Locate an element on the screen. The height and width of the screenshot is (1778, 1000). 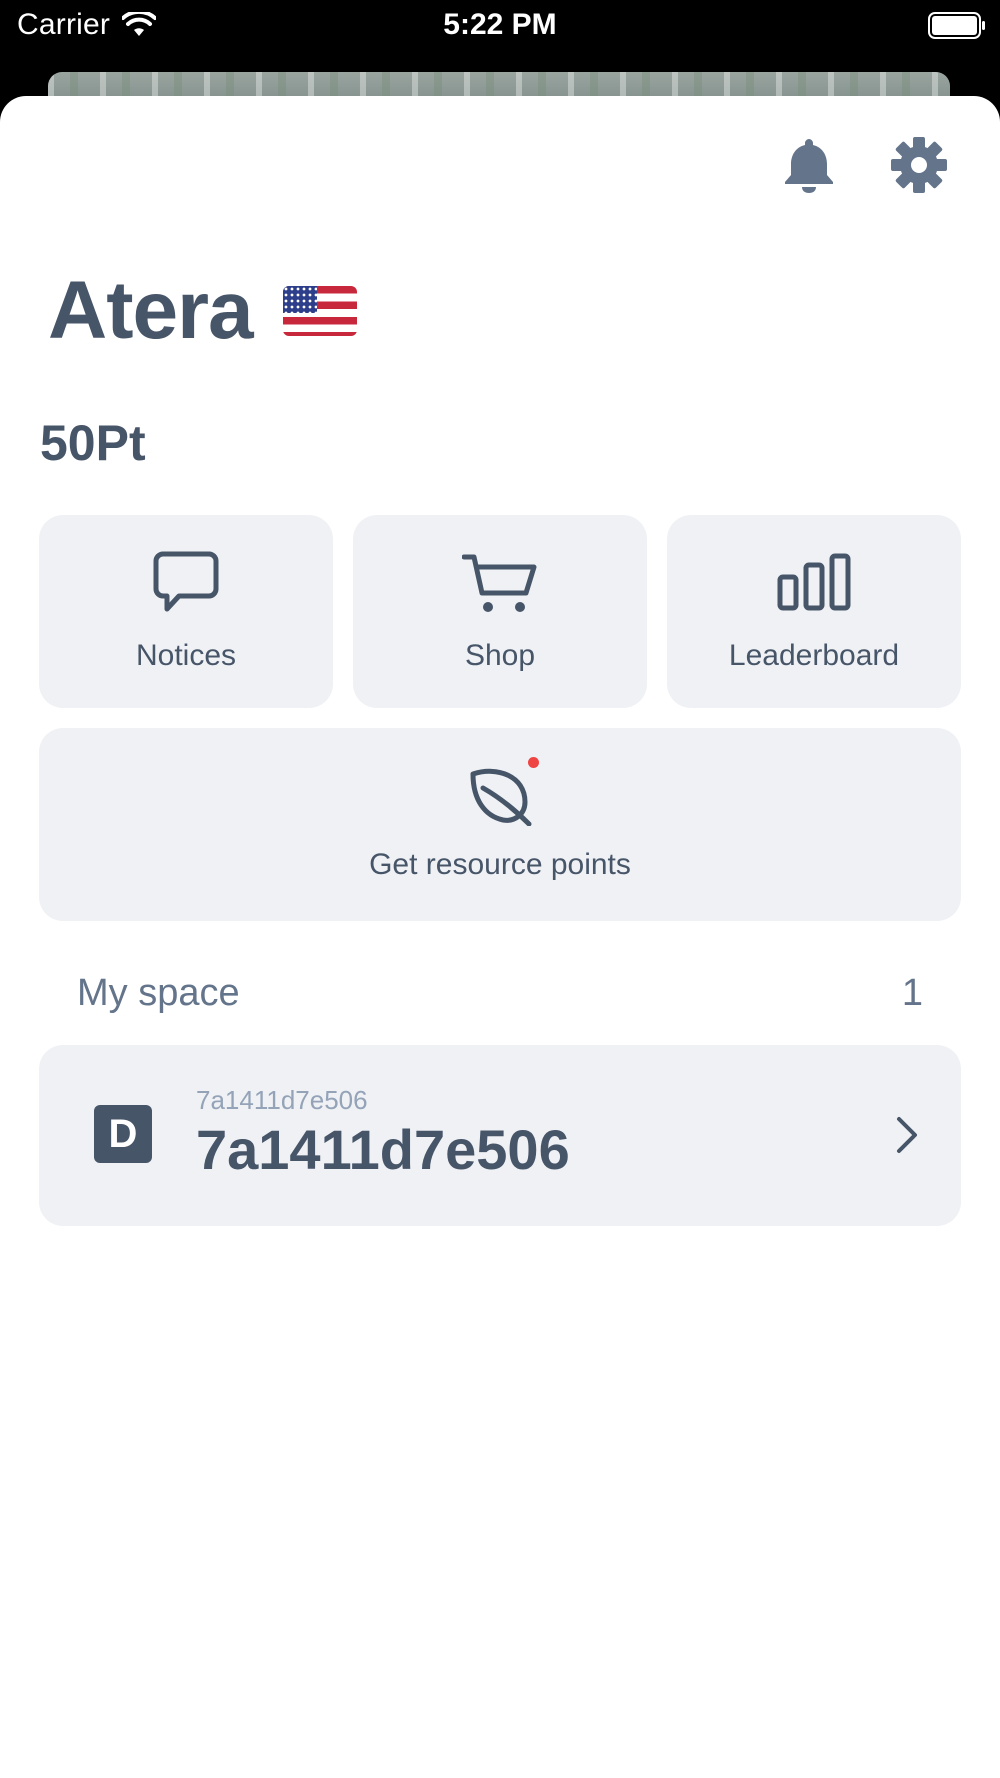
chevron-right-icon is located at coordinates (907, 1135).